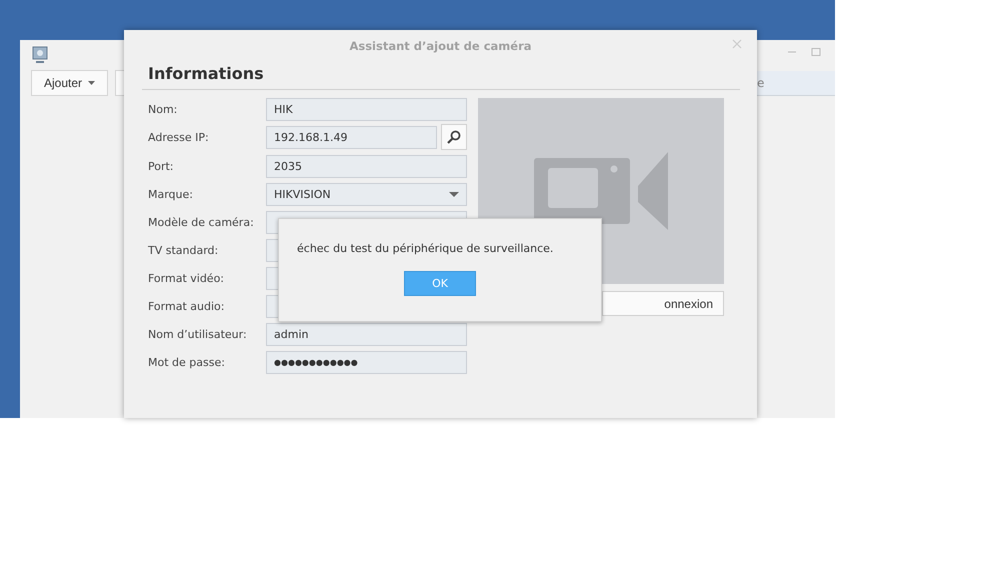 This screenshot has width=1000, height=563. I want to click on close-icon, so click(737, 44).